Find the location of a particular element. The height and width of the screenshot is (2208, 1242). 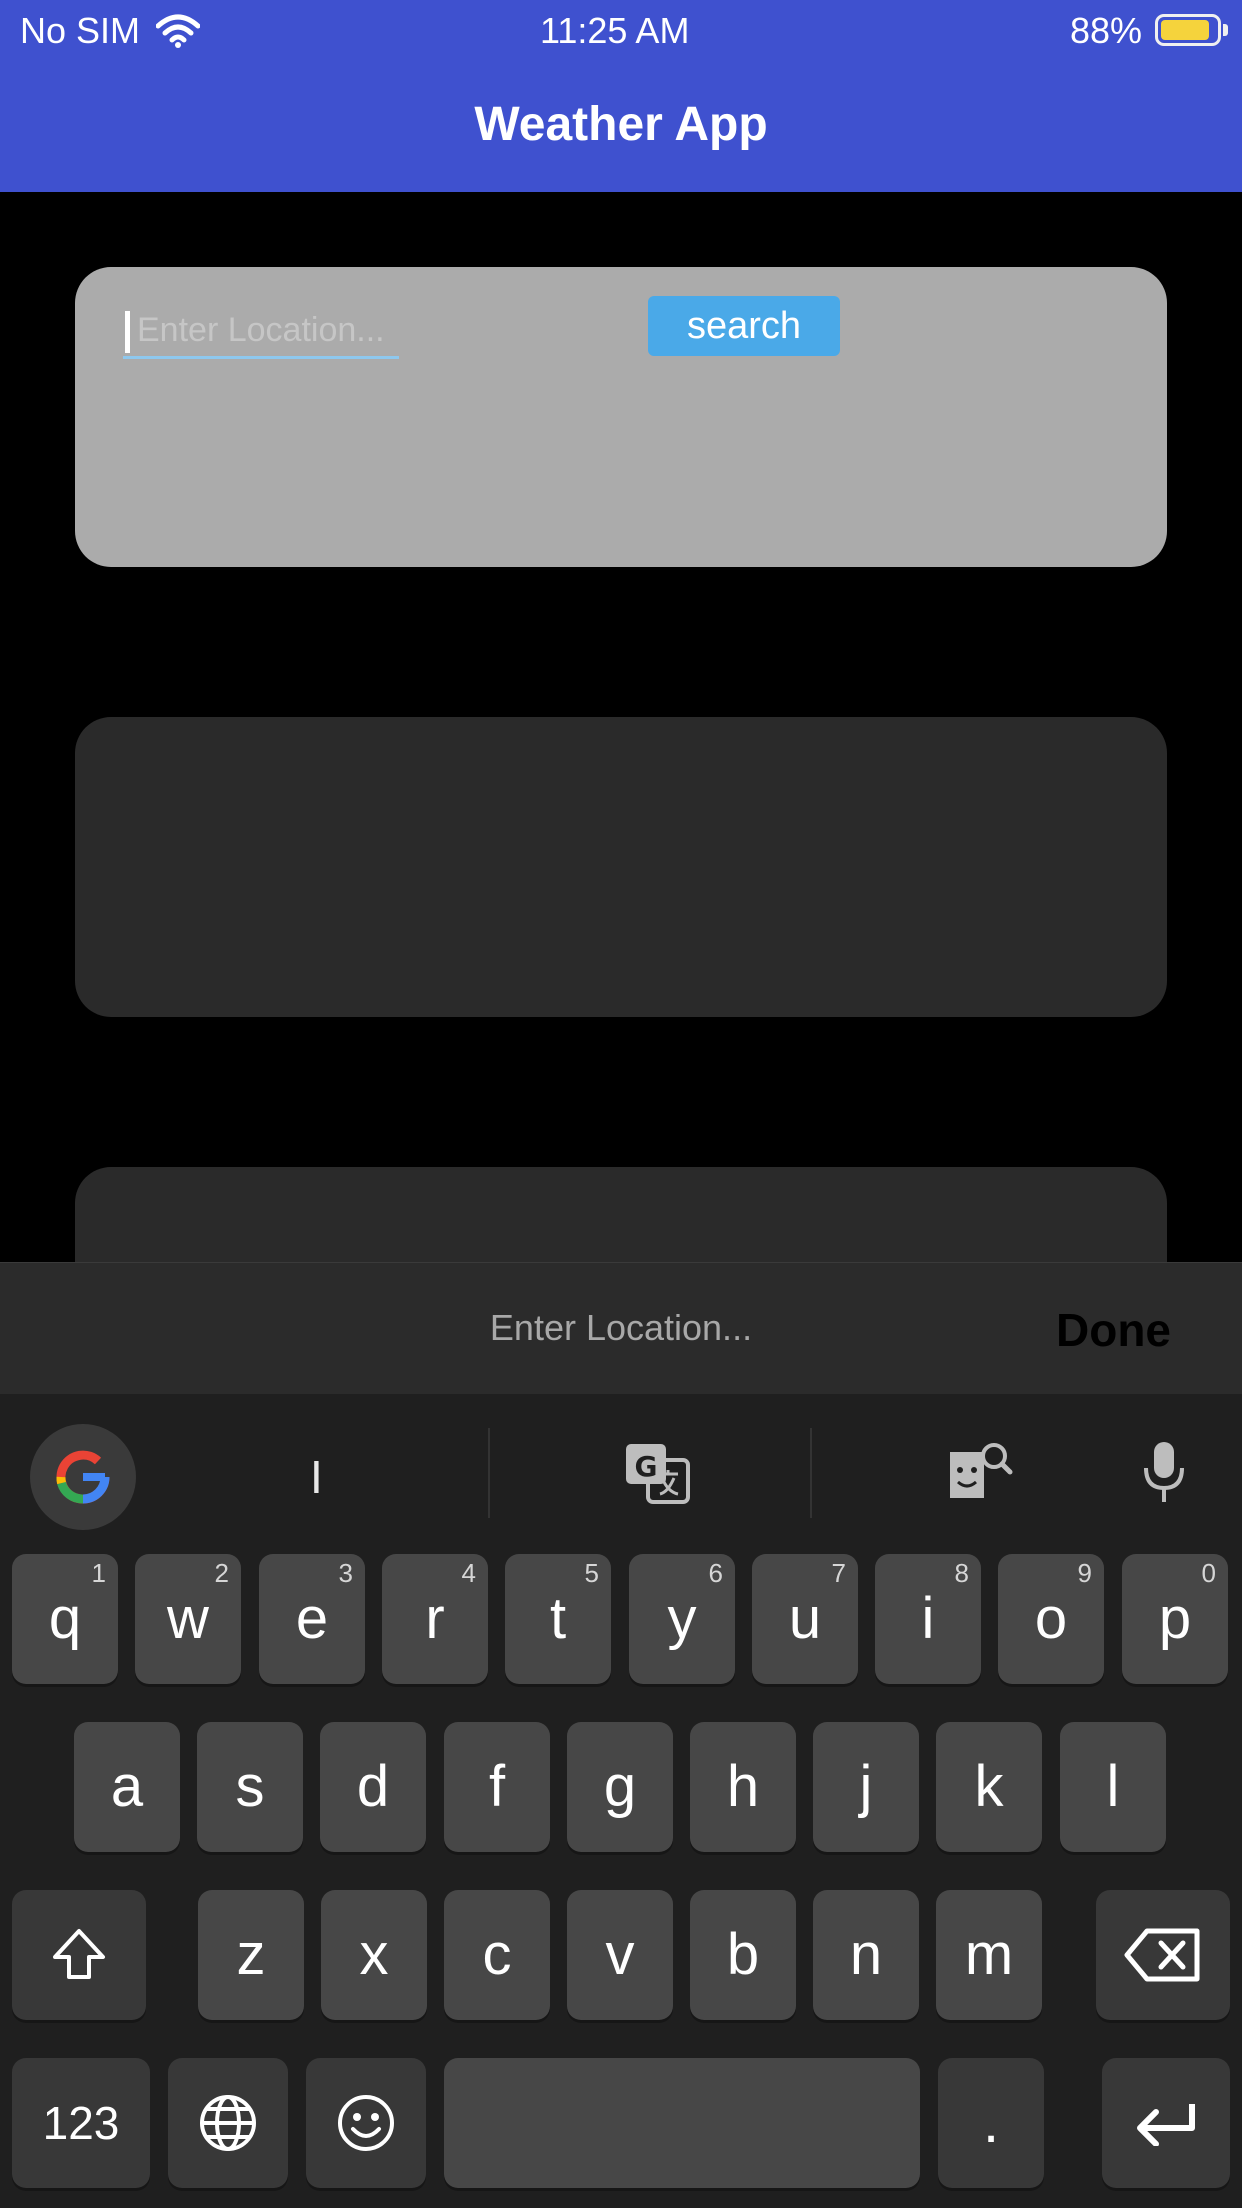

period-key-label: . is located at coordinates (991, 2122).